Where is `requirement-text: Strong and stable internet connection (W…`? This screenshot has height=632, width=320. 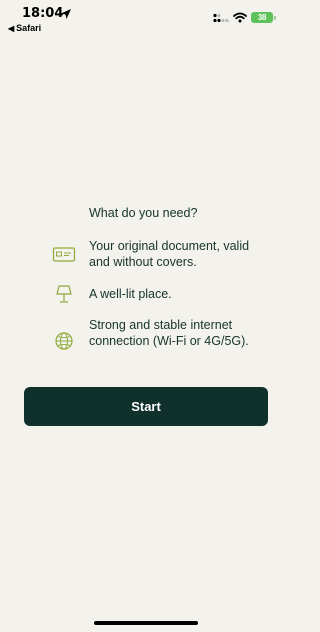
requirement-text: Strong and stable internet connection (W… is located at coordinates (169, 333).